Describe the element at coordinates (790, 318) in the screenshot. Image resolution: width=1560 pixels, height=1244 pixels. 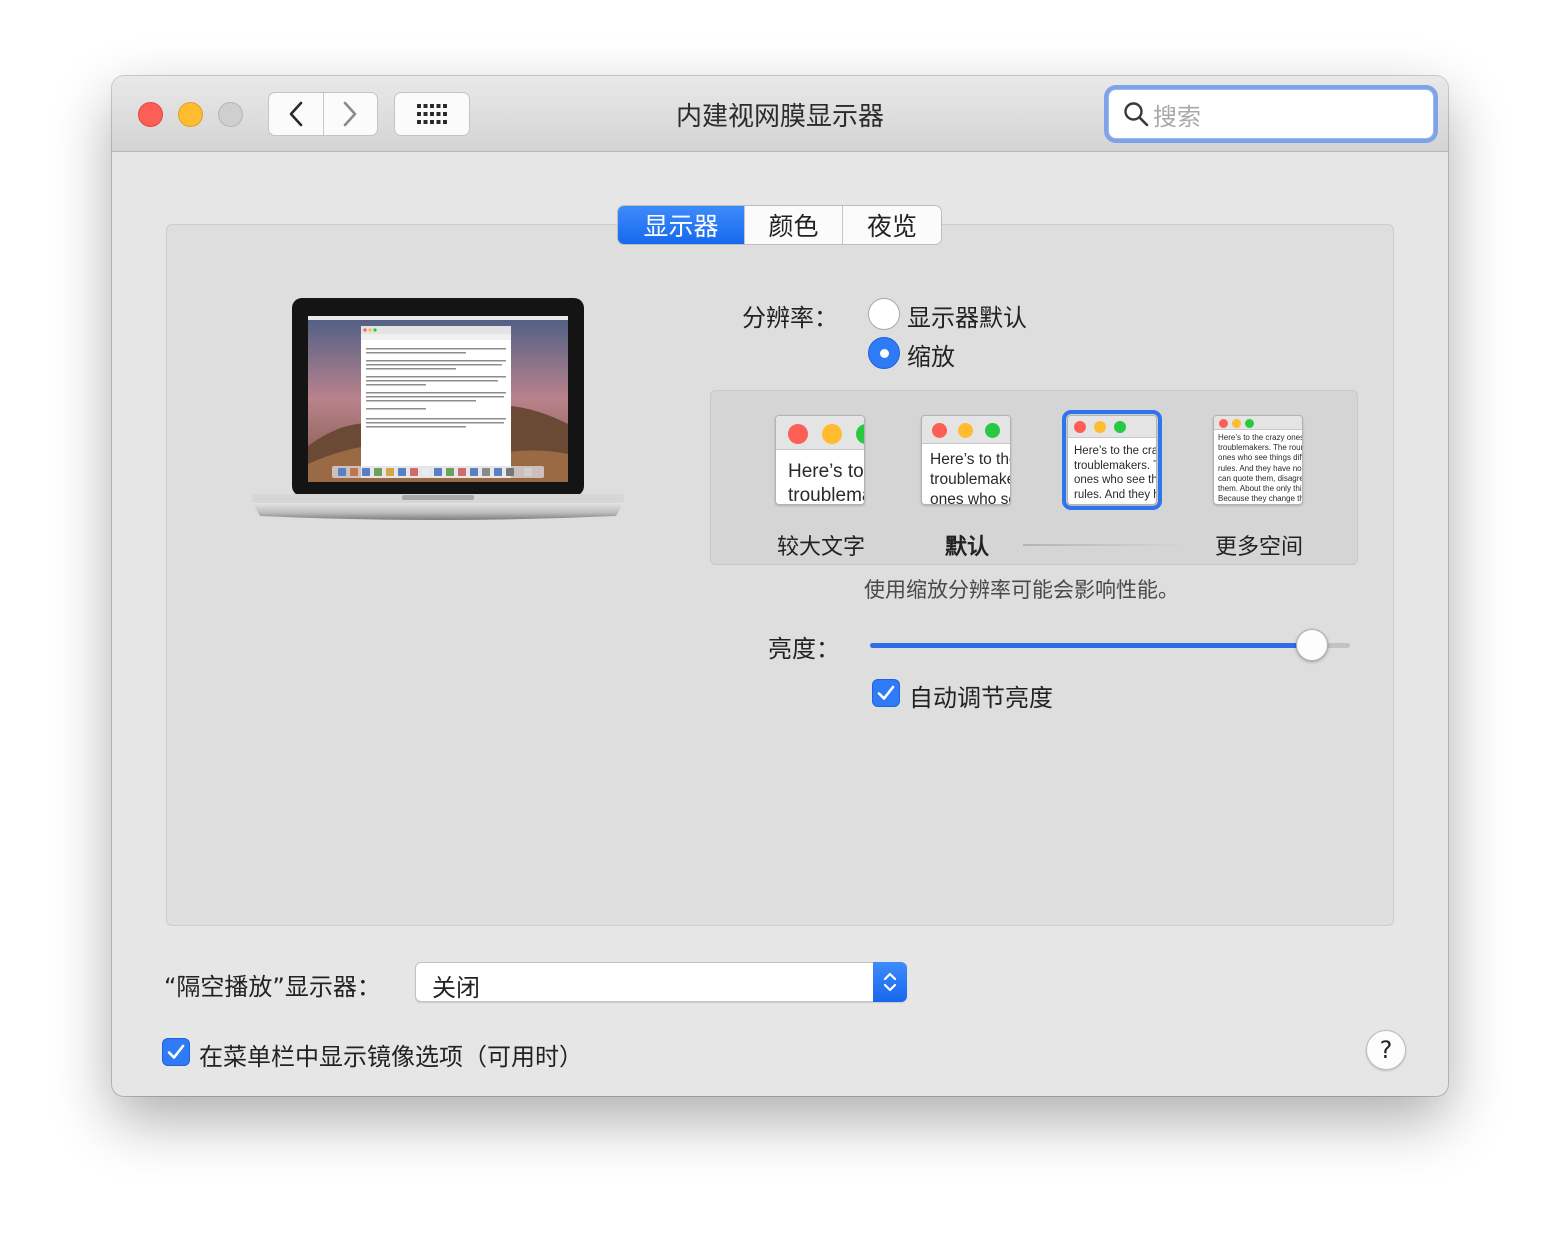
I see `resolution-label: 分辨率：` at that location.